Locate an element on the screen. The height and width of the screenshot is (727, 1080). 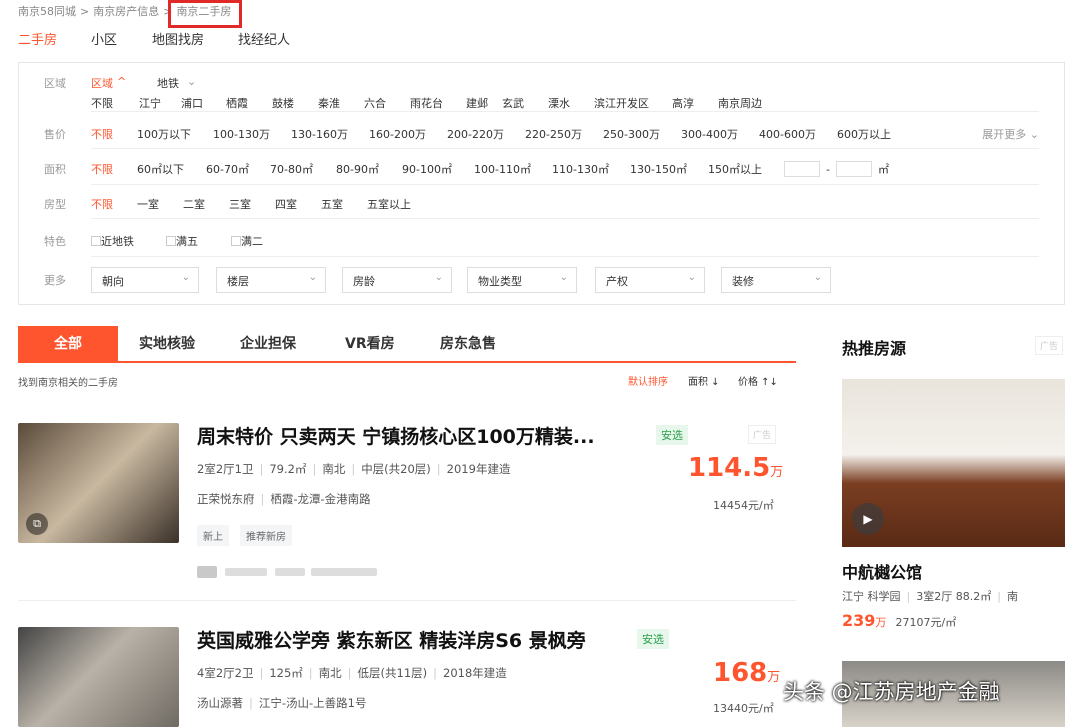
price-item: 不限 is located at coordinates (114, 134).